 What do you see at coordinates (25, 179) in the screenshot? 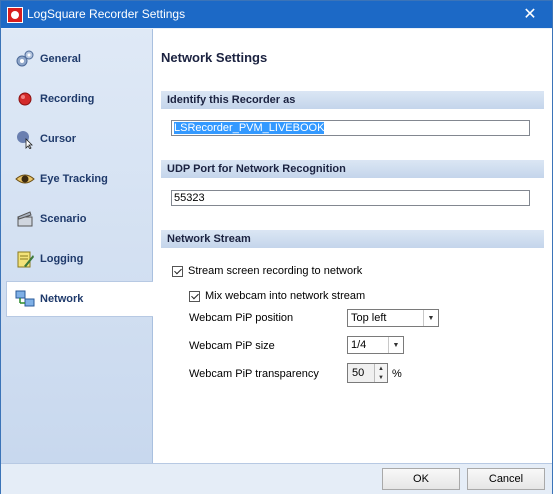
I see `eye-icon` at bounding box center [25, 179].